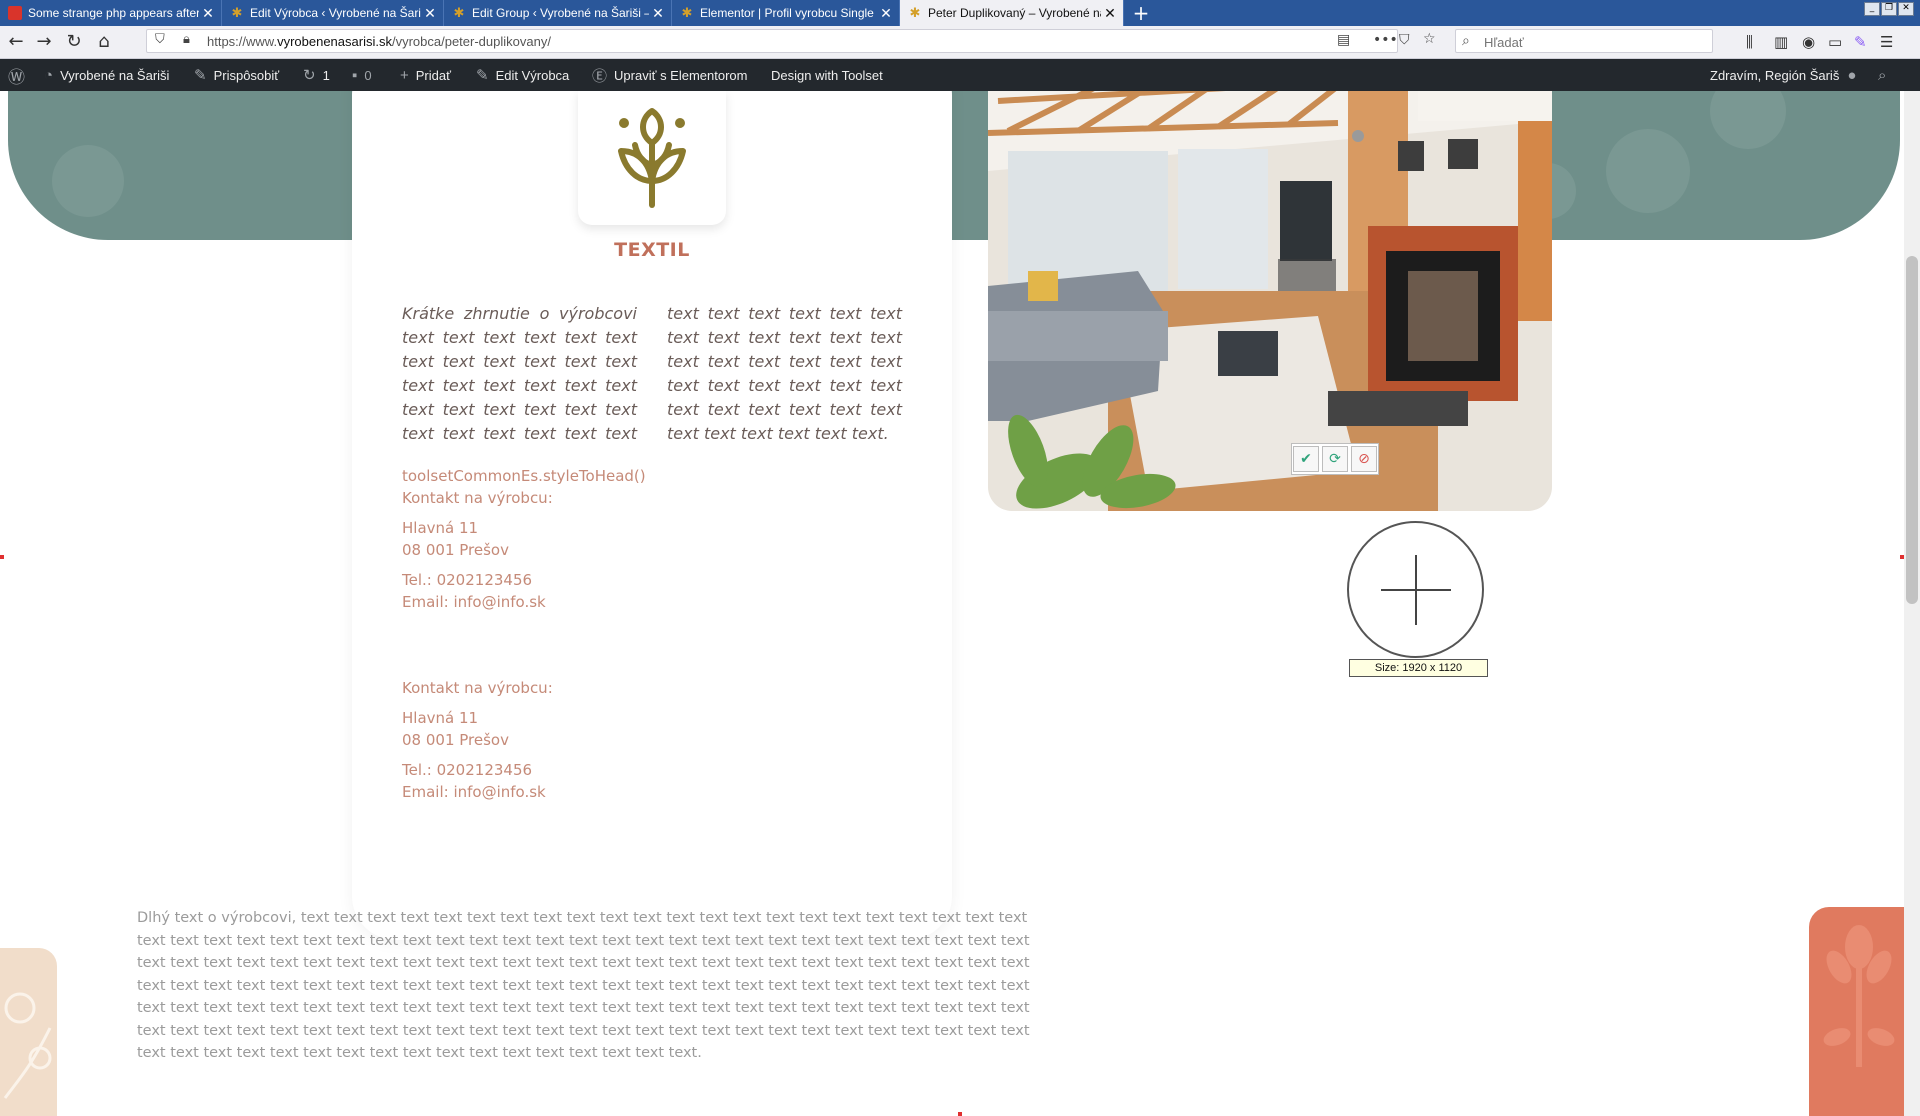  Describe the element at coordinates (355, 75) in the screenshot. I see `comment-icon: ▪` at that location.